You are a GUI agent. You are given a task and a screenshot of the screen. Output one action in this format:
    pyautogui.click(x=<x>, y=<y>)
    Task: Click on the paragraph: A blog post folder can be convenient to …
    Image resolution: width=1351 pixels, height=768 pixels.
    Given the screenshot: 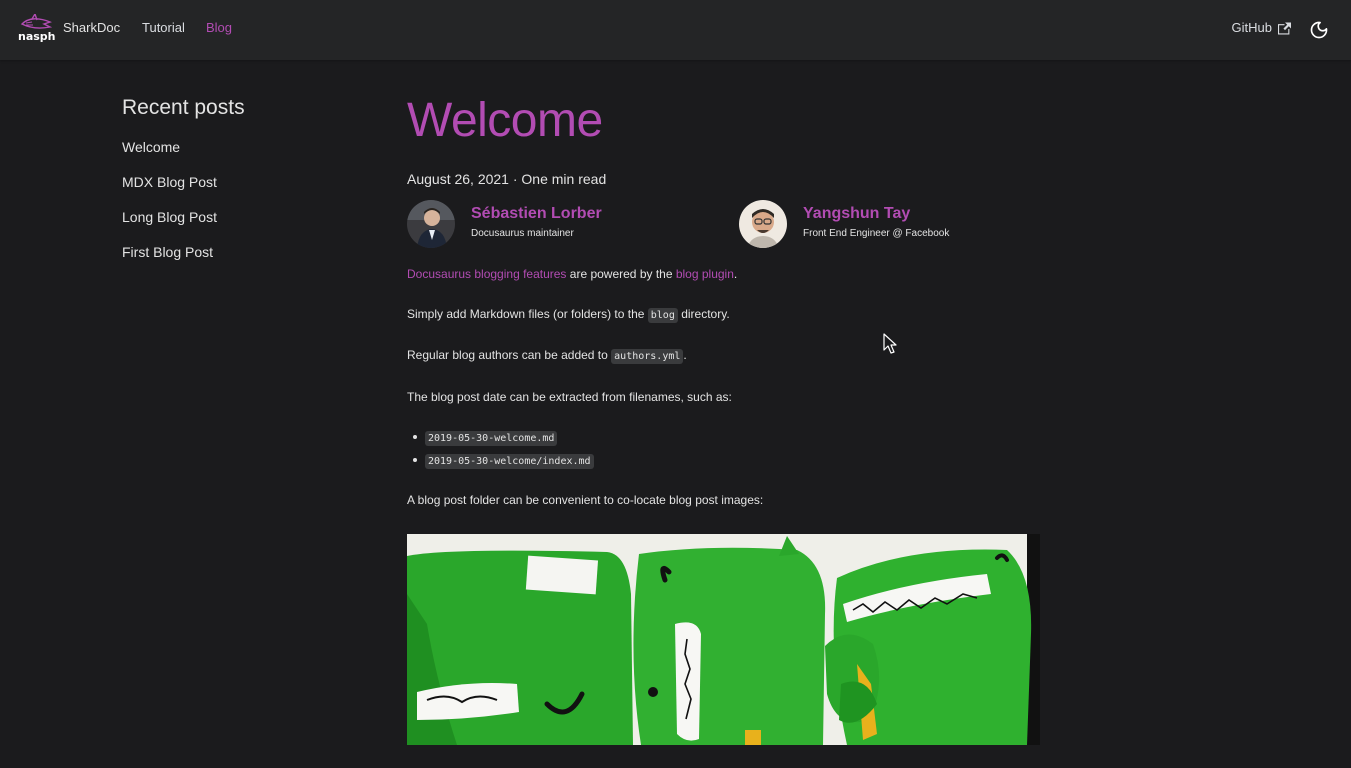 What is the action you would take?
    pyautogui.click(x=585, y=500)
    